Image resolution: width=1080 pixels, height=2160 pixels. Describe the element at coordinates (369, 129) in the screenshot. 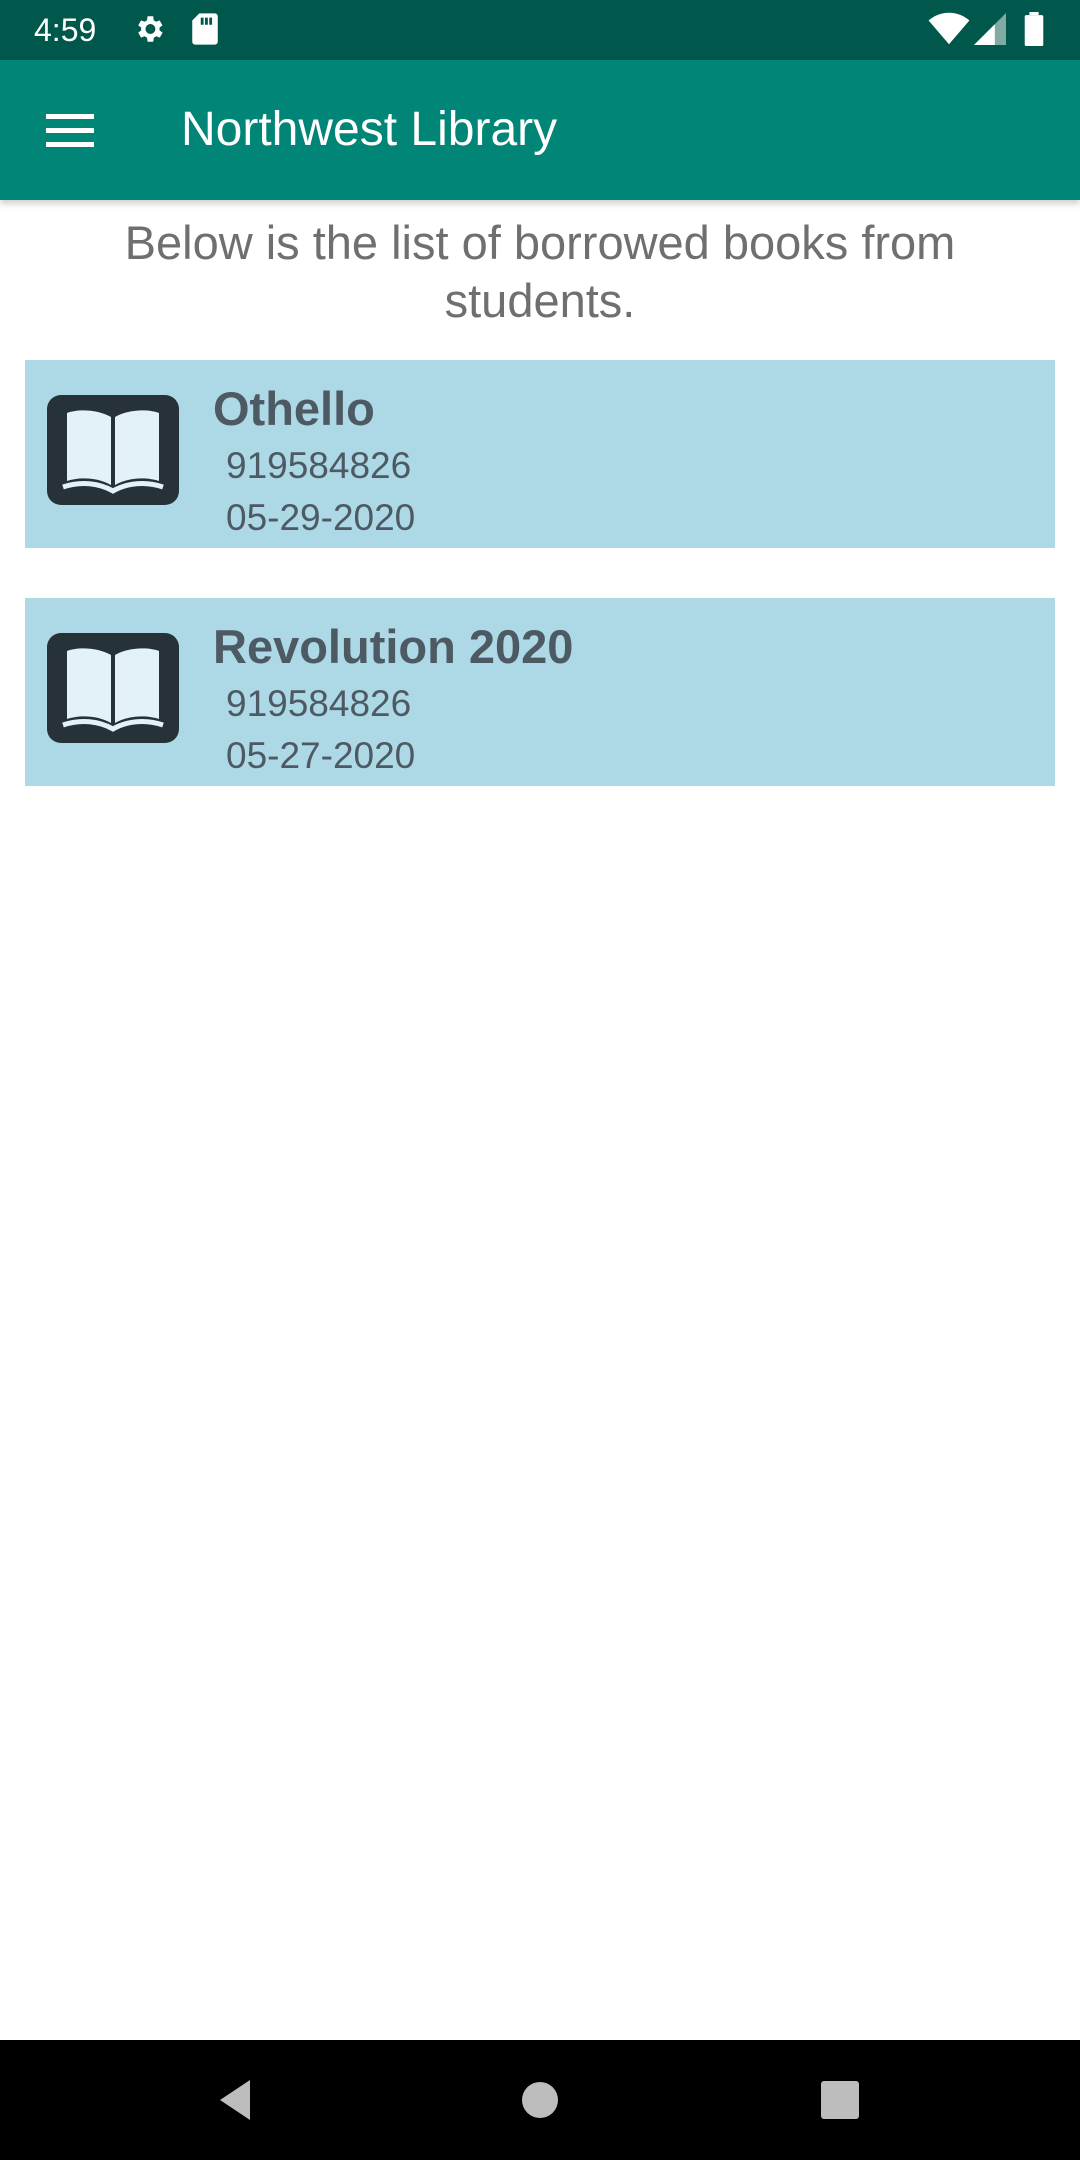

I see `app-title: Northwest Library` at that location.